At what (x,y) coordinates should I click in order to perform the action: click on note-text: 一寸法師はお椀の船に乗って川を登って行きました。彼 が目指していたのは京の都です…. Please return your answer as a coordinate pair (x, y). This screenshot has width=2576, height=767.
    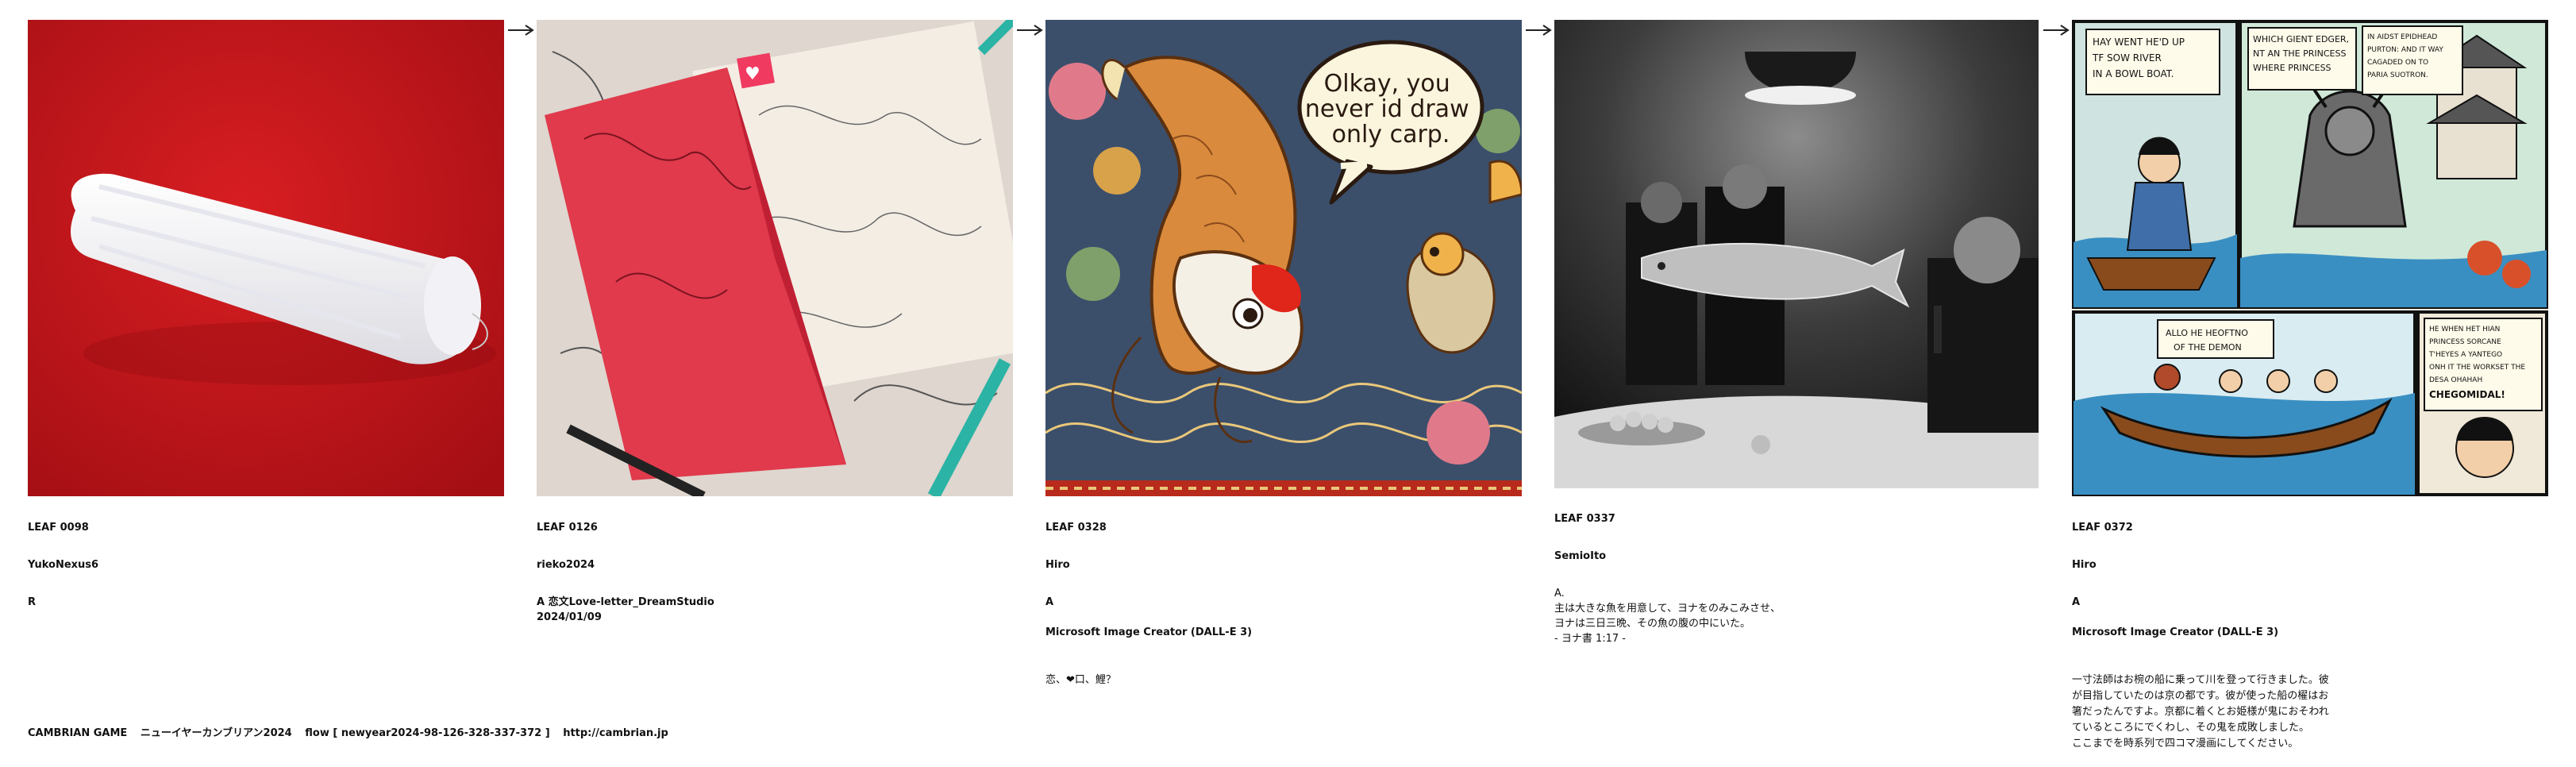
    Looking at the image, I should click on (2200, 712).